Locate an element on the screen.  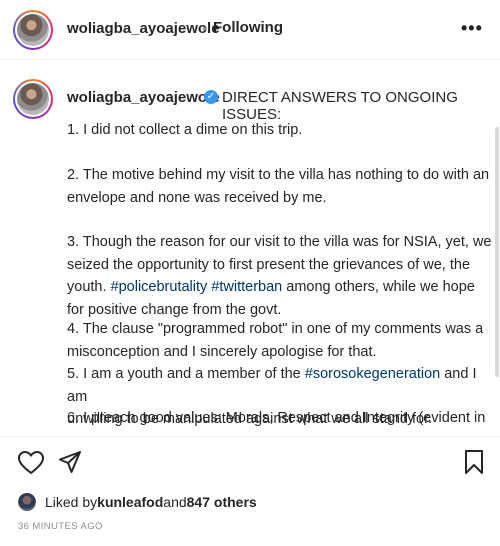
bookmark-icon is located at coordinates (474, 462).